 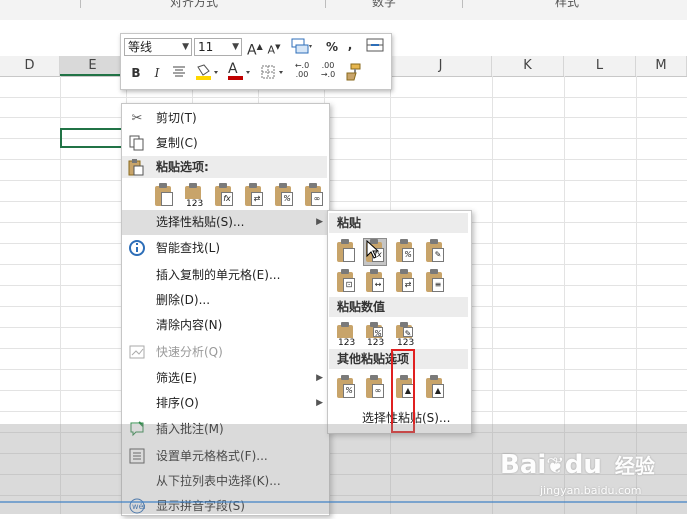 What do you see at coordinates (176, 378) in the screenshot?
I see `menu-item-label: 筛选(E)` at bounding box center [176, 378].